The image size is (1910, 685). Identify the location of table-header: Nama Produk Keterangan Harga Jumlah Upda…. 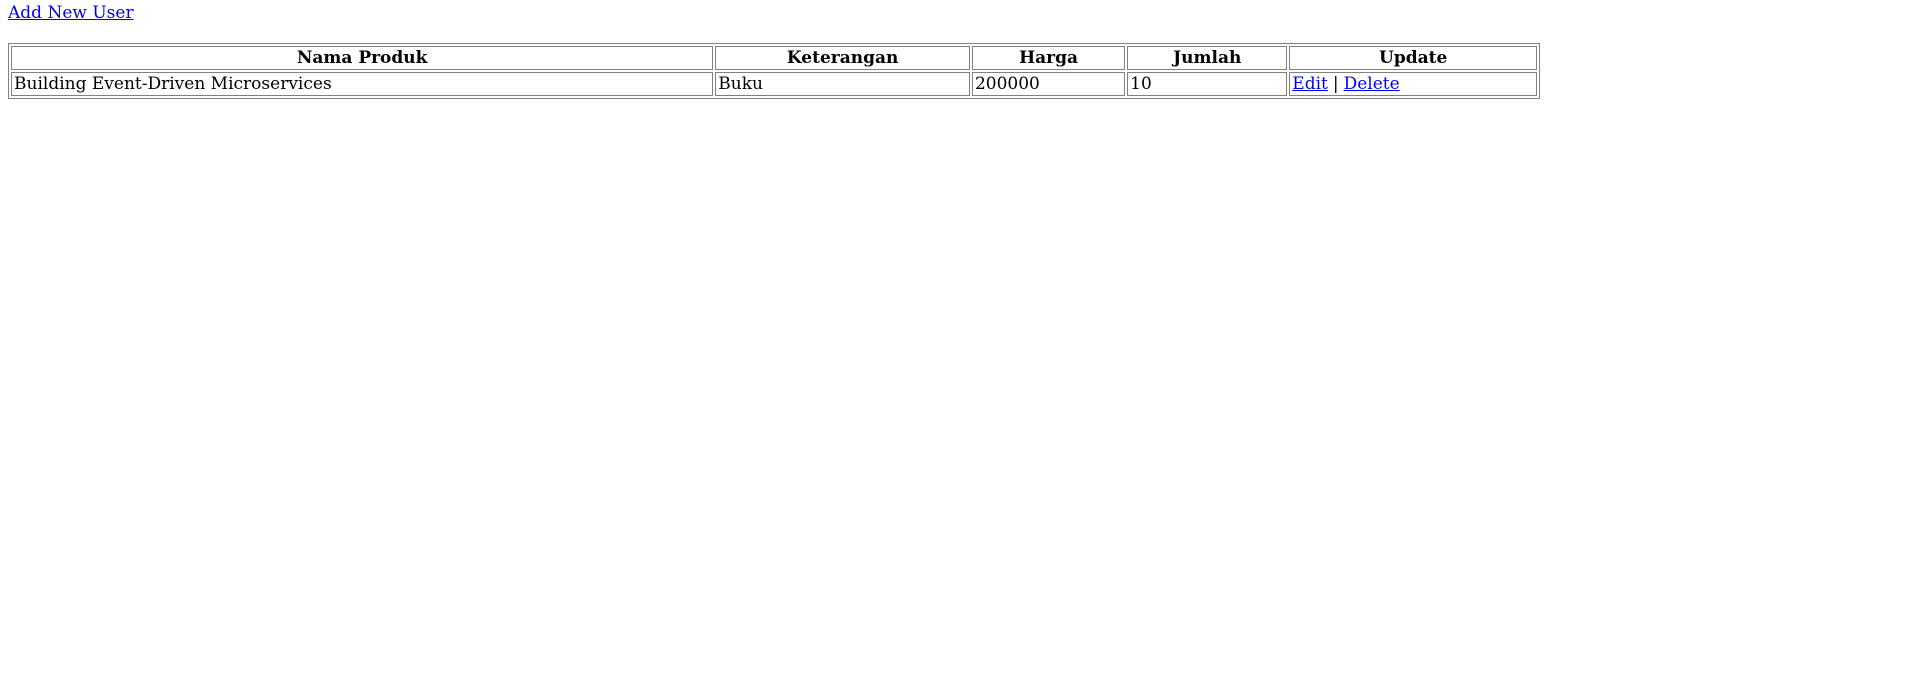
(774, 58).